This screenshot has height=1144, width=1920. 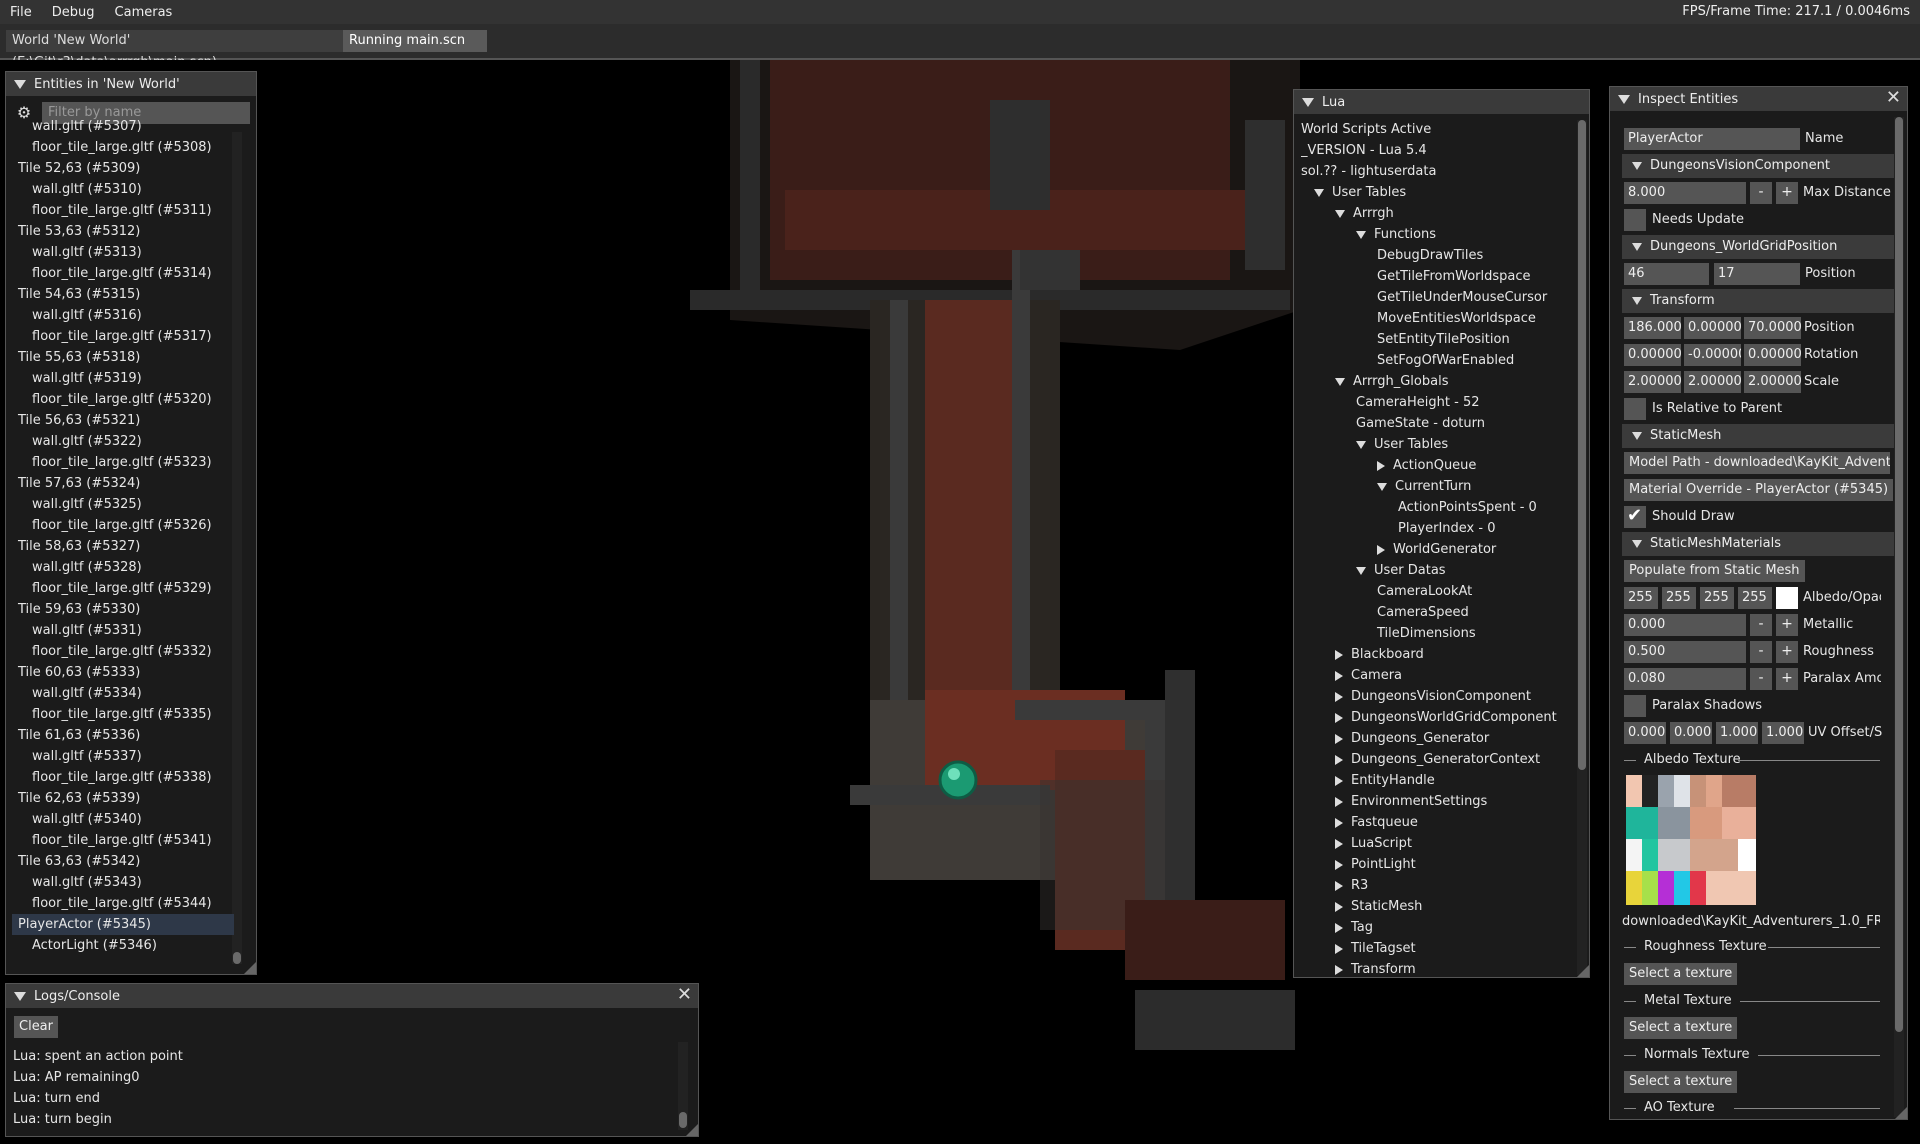 I want to click on entity-row: Tile 52,63 (#5309), so click(x=123, y=168).